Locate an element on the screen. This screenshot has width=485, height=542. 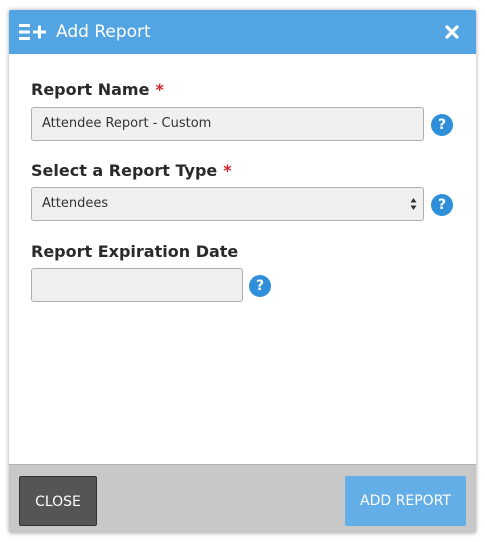
dialog-footer: CLOSE ADD REPORT is located at coordinates (242, 498).